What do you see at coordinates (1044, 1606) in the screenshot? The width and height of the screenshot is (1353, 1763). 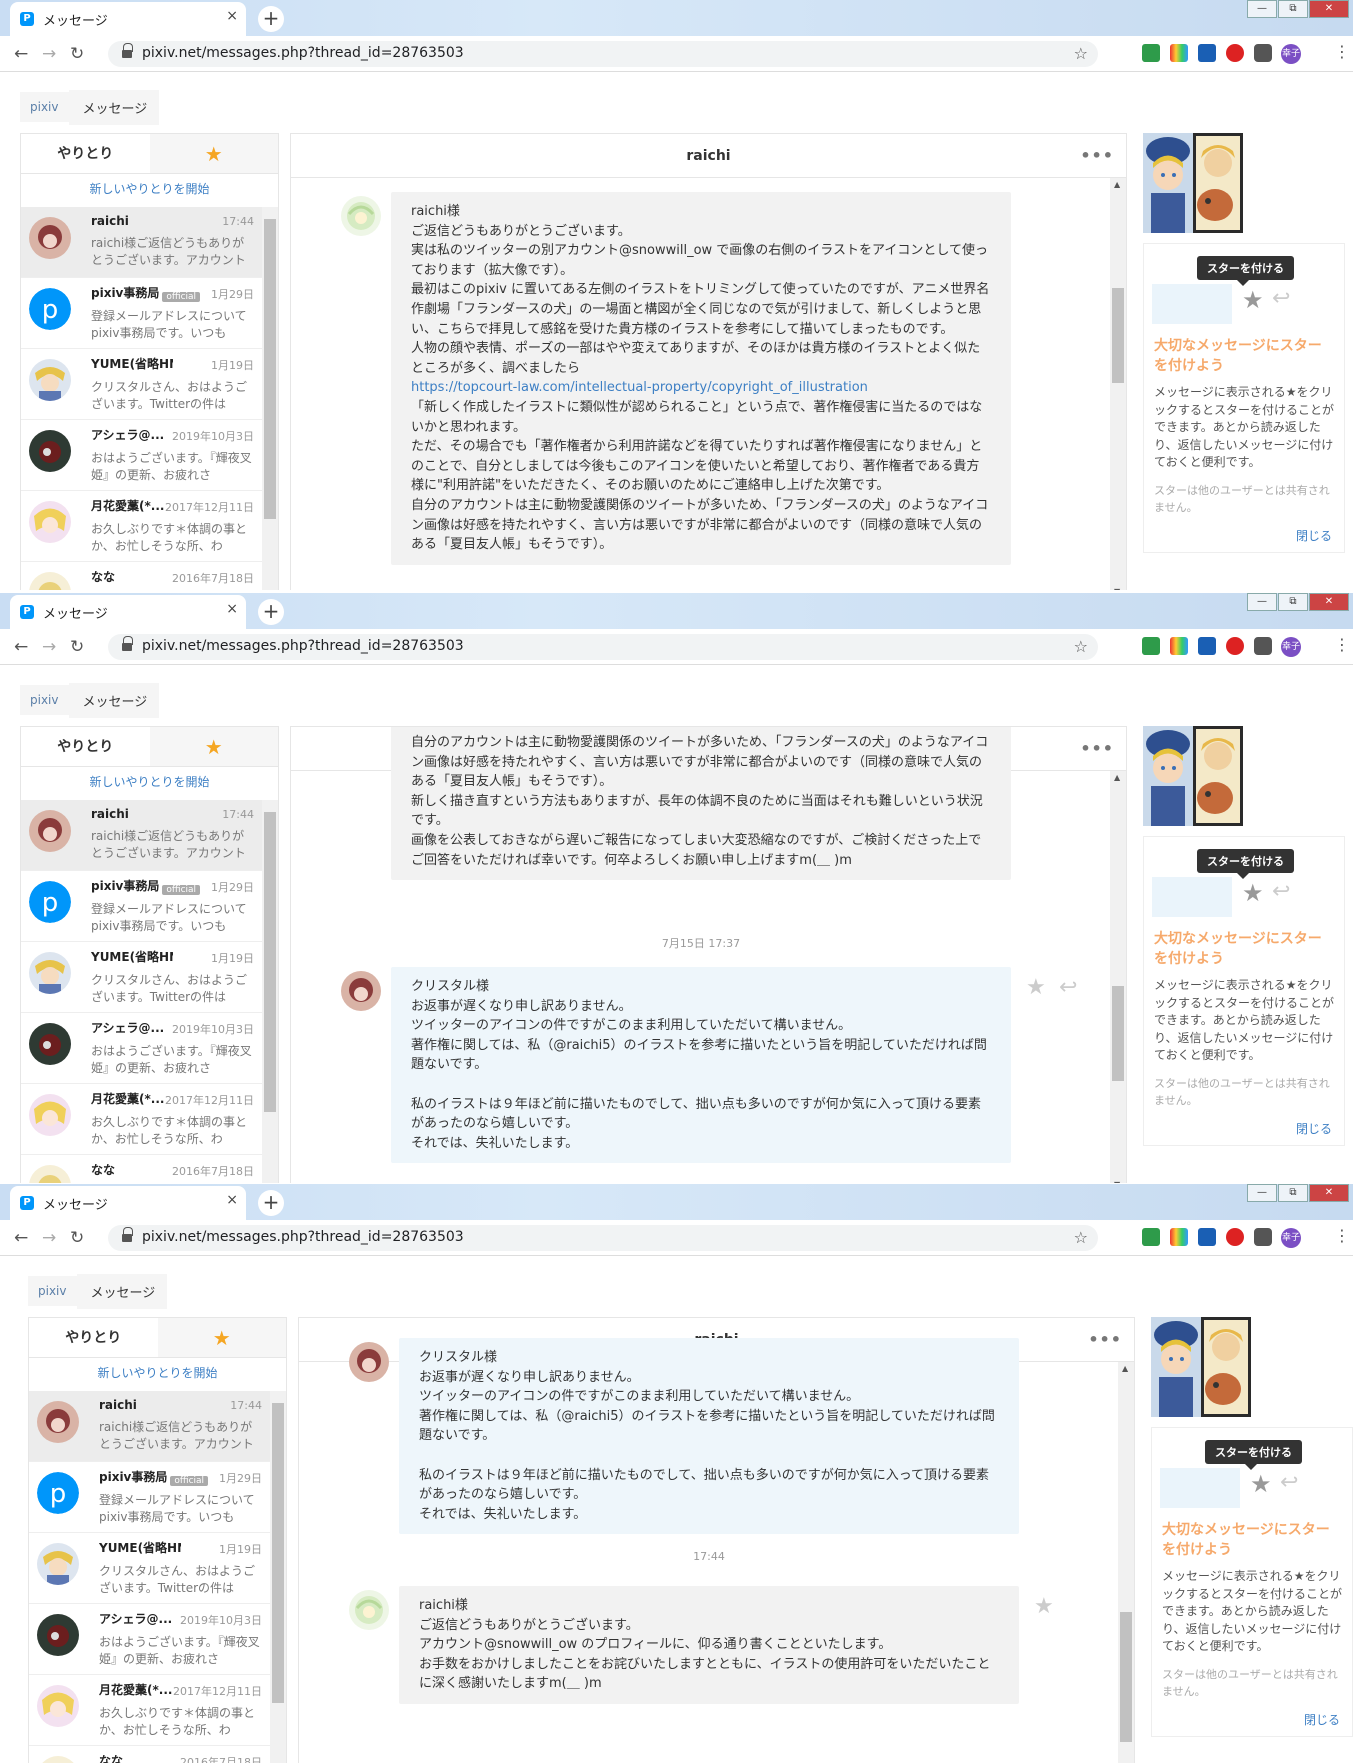 I see `message-star-icon: ★` at bounding box center [1044, 1606].